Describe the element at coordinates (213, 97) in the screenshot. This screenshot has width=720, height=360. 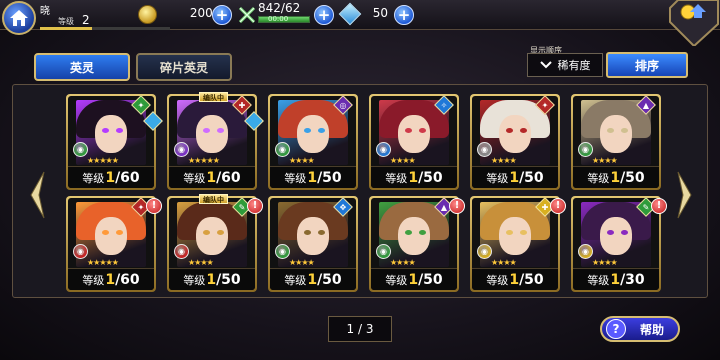
I see `in-party-badge: 编队中` at that location.